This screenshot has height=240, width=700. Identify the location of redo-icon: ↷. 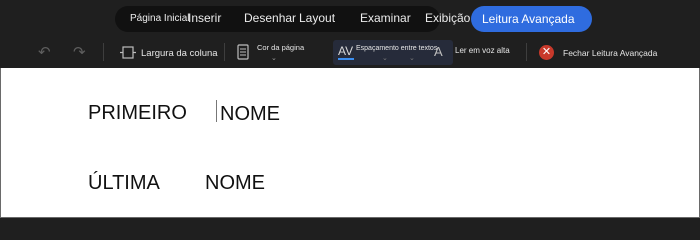
(79, 52).